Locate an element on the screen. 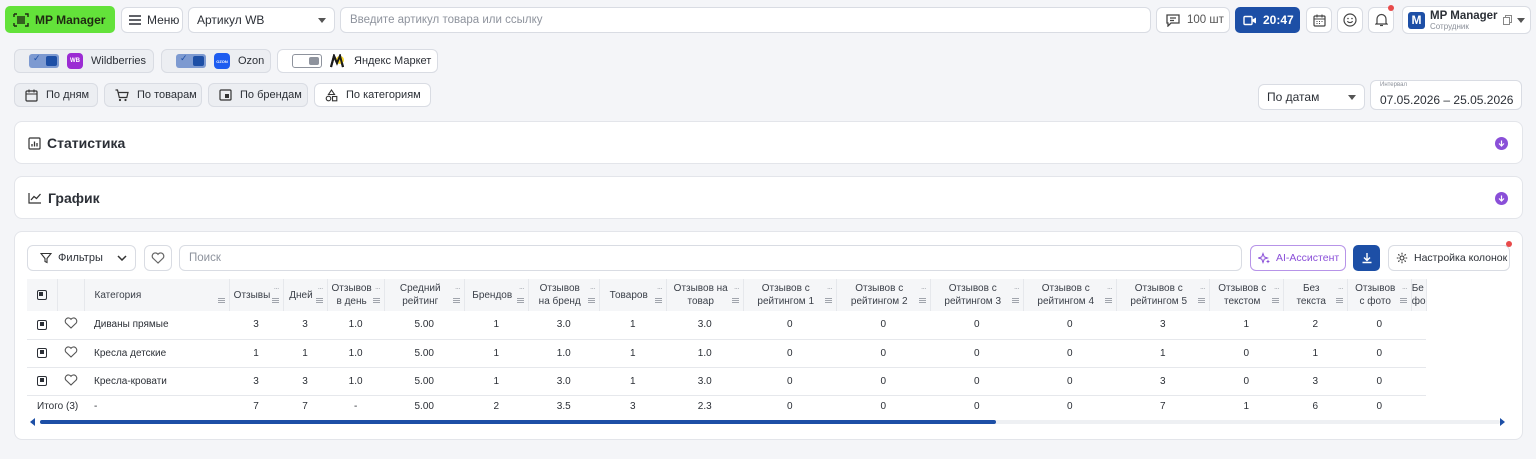  articul-select: Артикул WB is located at coordinates (261, 20).